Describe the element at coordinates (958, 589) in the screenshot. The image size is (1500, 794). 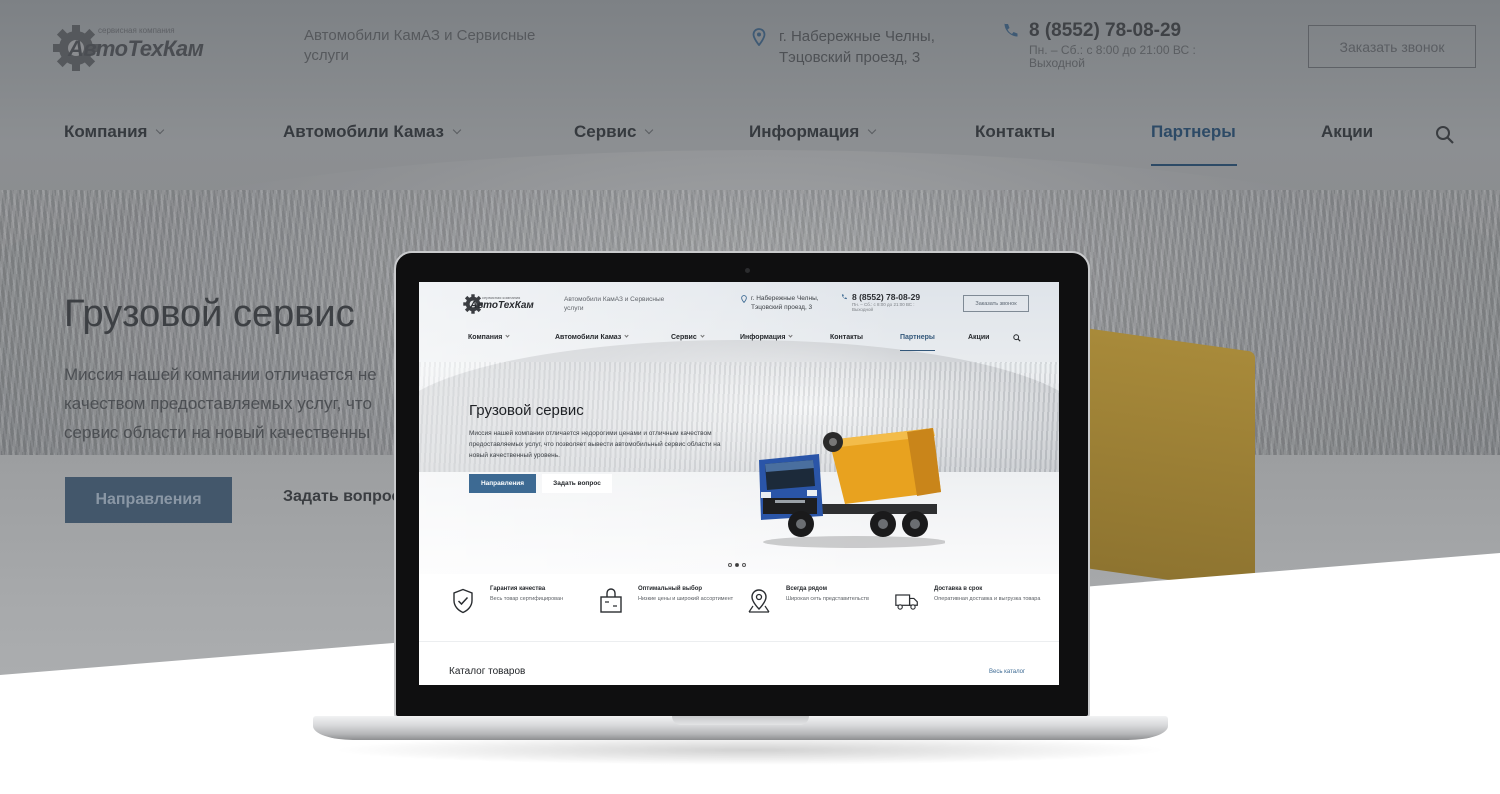
I see `feature-title: Доставка в срок` at that location.